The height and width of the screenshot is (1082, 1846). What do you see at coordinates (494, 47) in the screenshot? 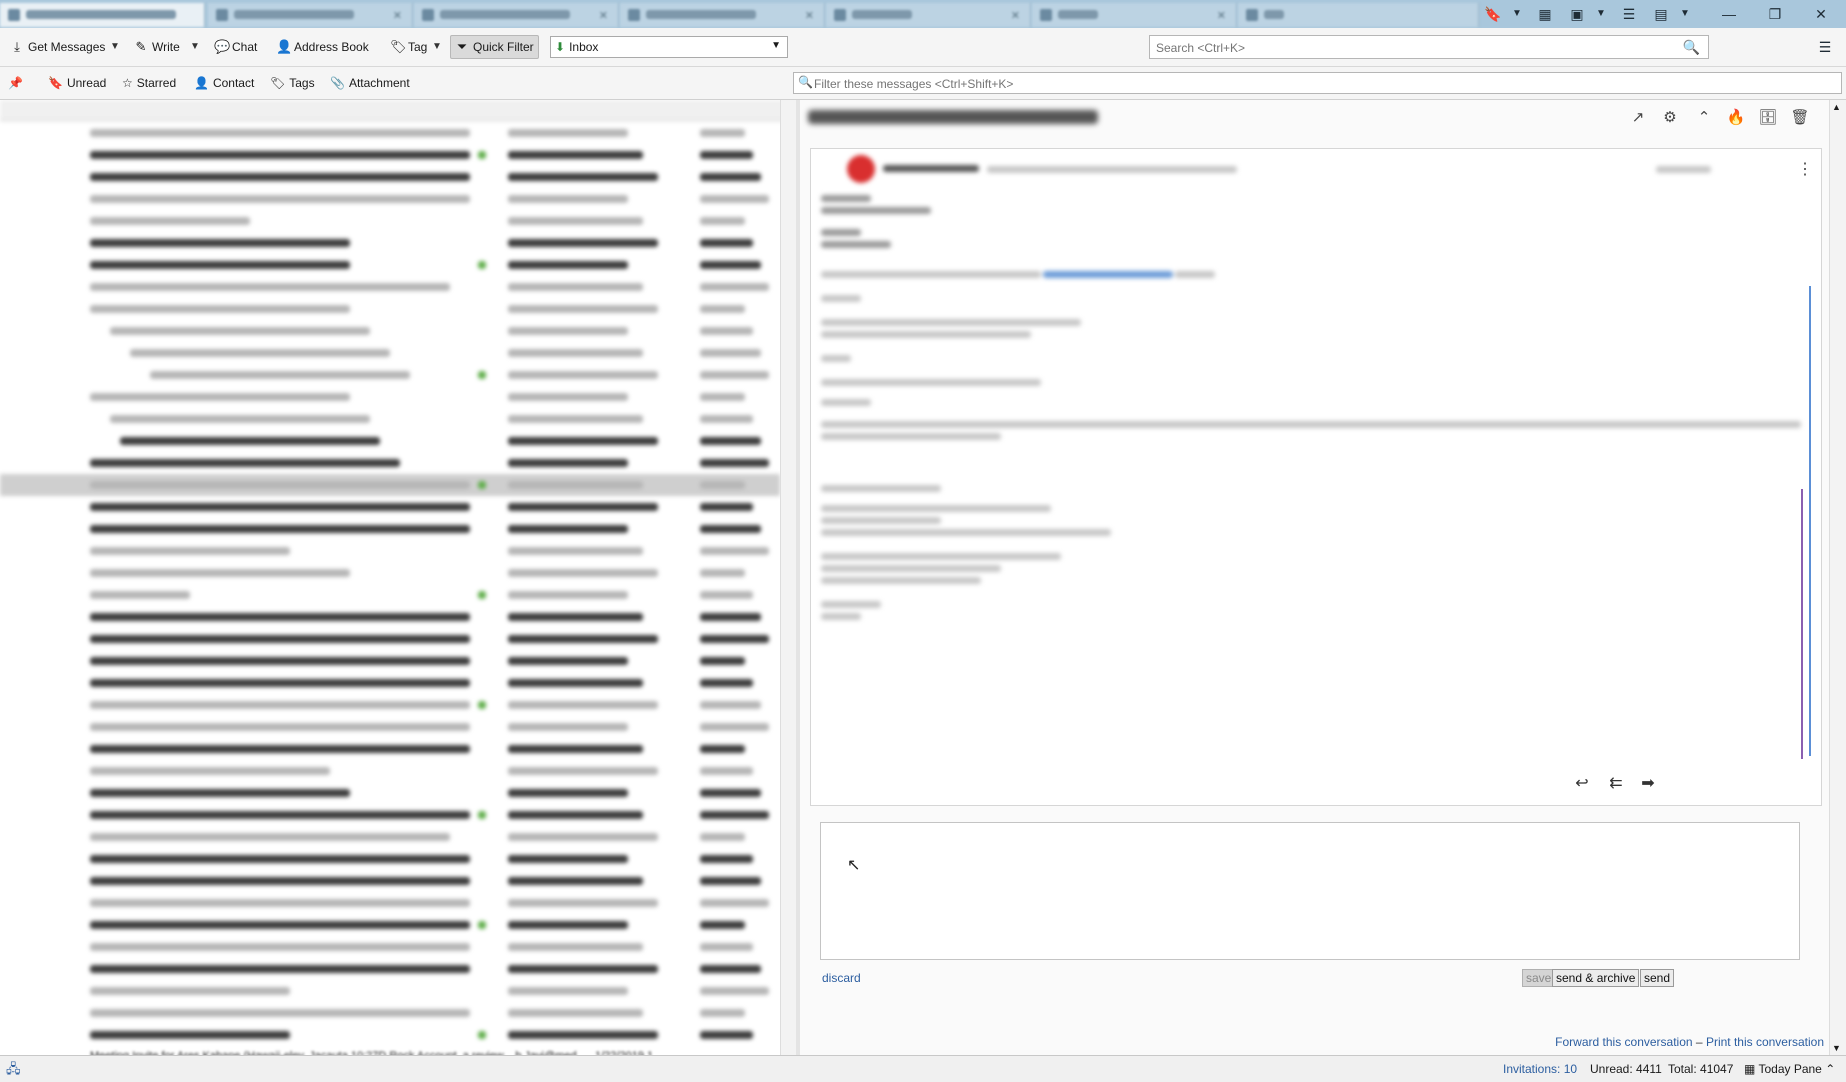
I see `quick-filter-button: ⏷ Quick Filter` at bounding box center [494, 47].